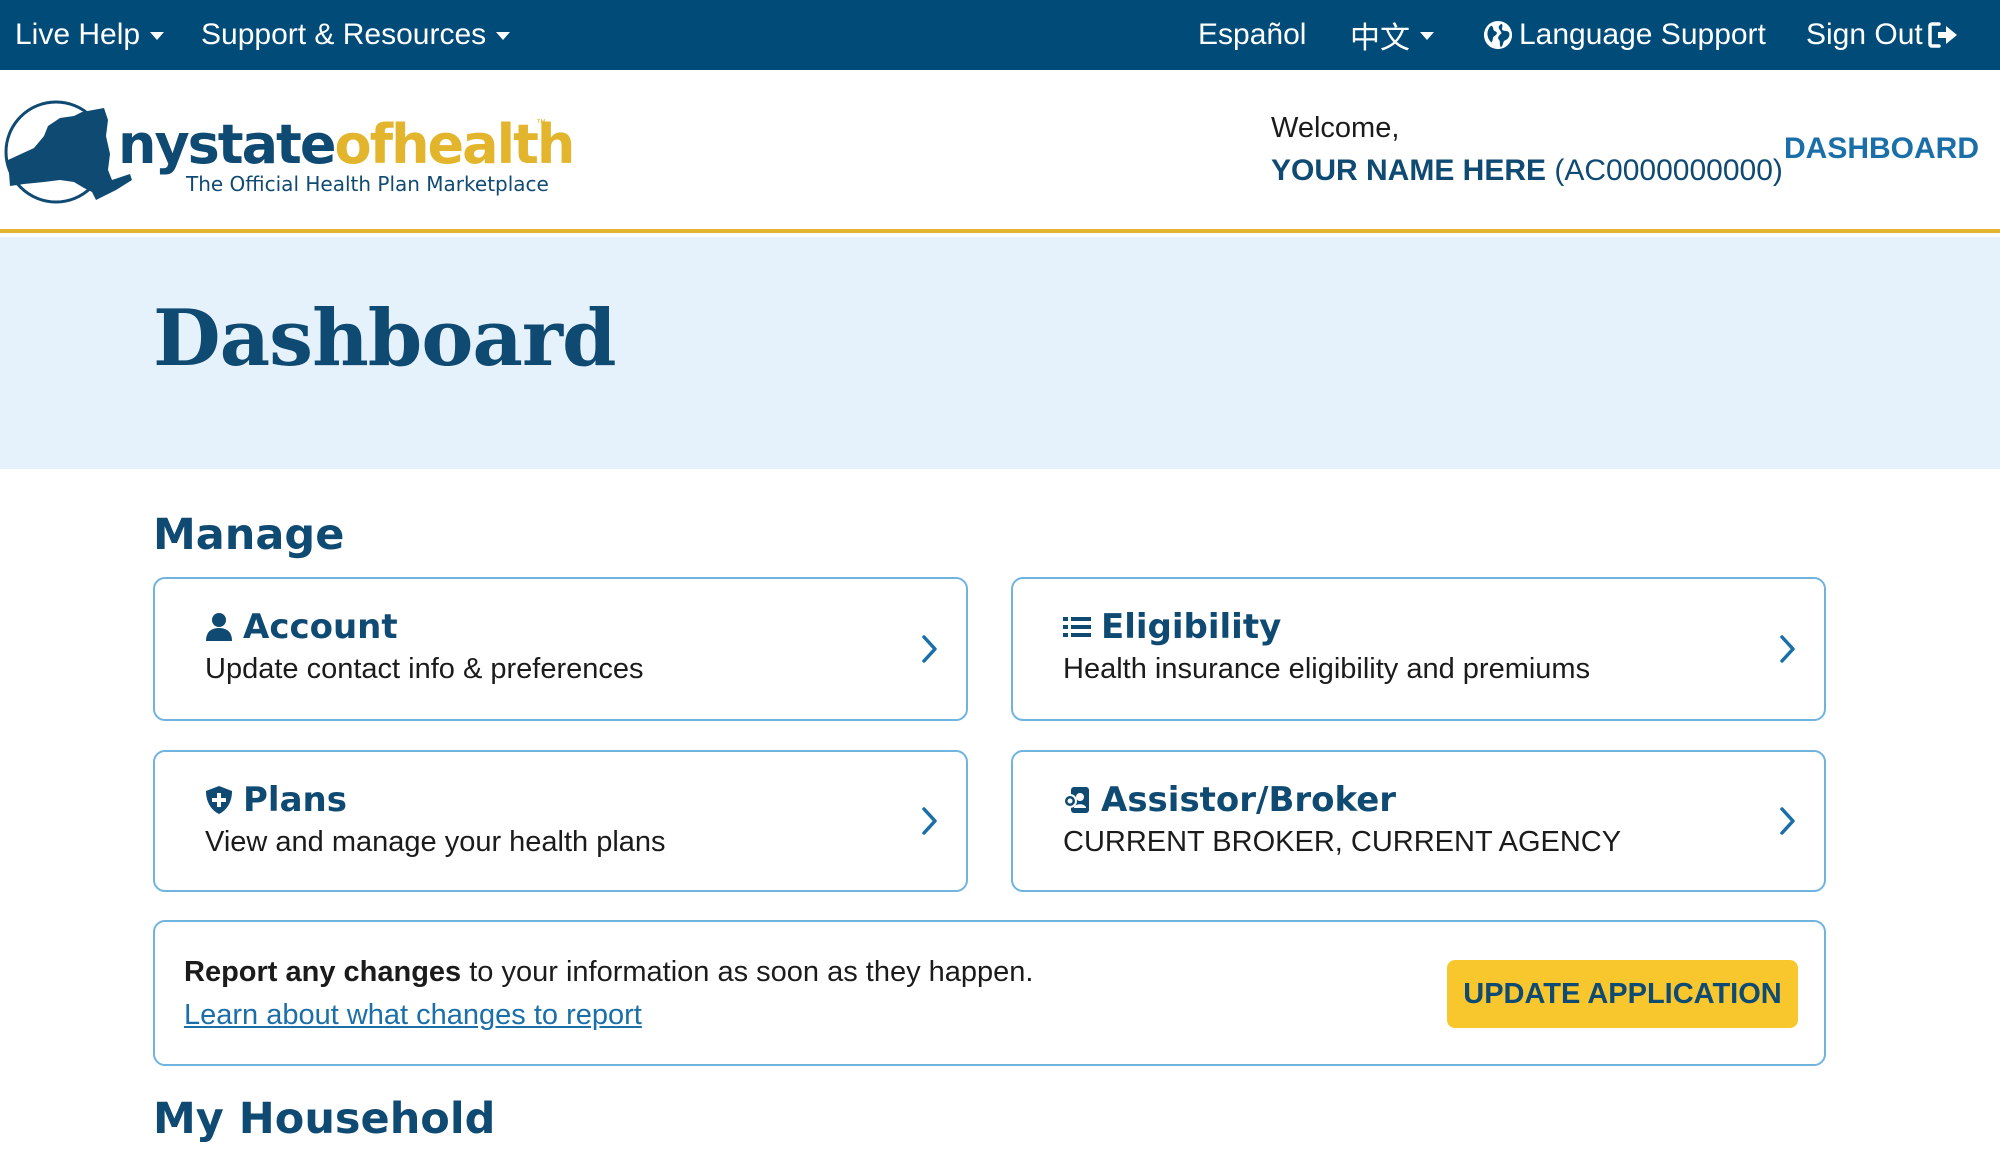  What do you see at coordinates (219, 800) in the screenshot?
I see `shield-plus-icon` at bounding box center [219, 800].